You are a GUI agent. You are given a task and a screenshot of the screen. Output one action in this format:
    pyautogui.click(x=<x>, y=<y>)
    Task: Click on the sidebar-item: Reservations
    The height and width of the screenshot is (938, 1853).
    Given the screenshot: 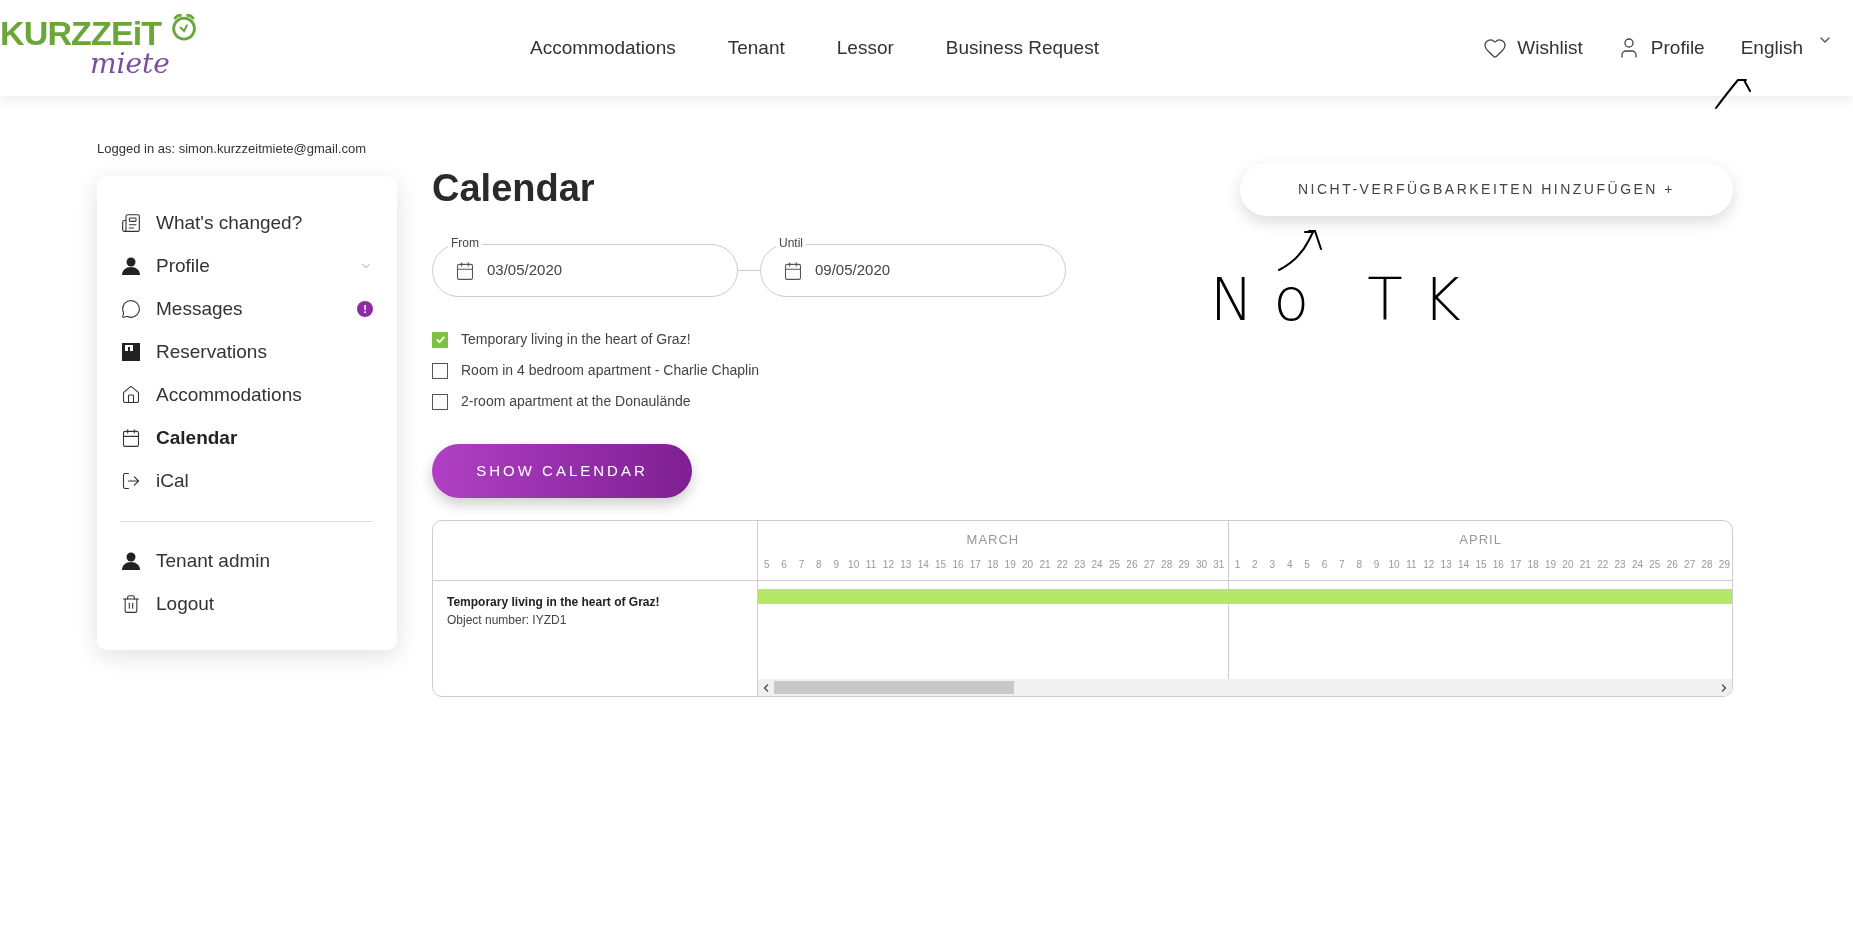 What is the action you would take?
    pyautogui.click(x=247, y=352)
    